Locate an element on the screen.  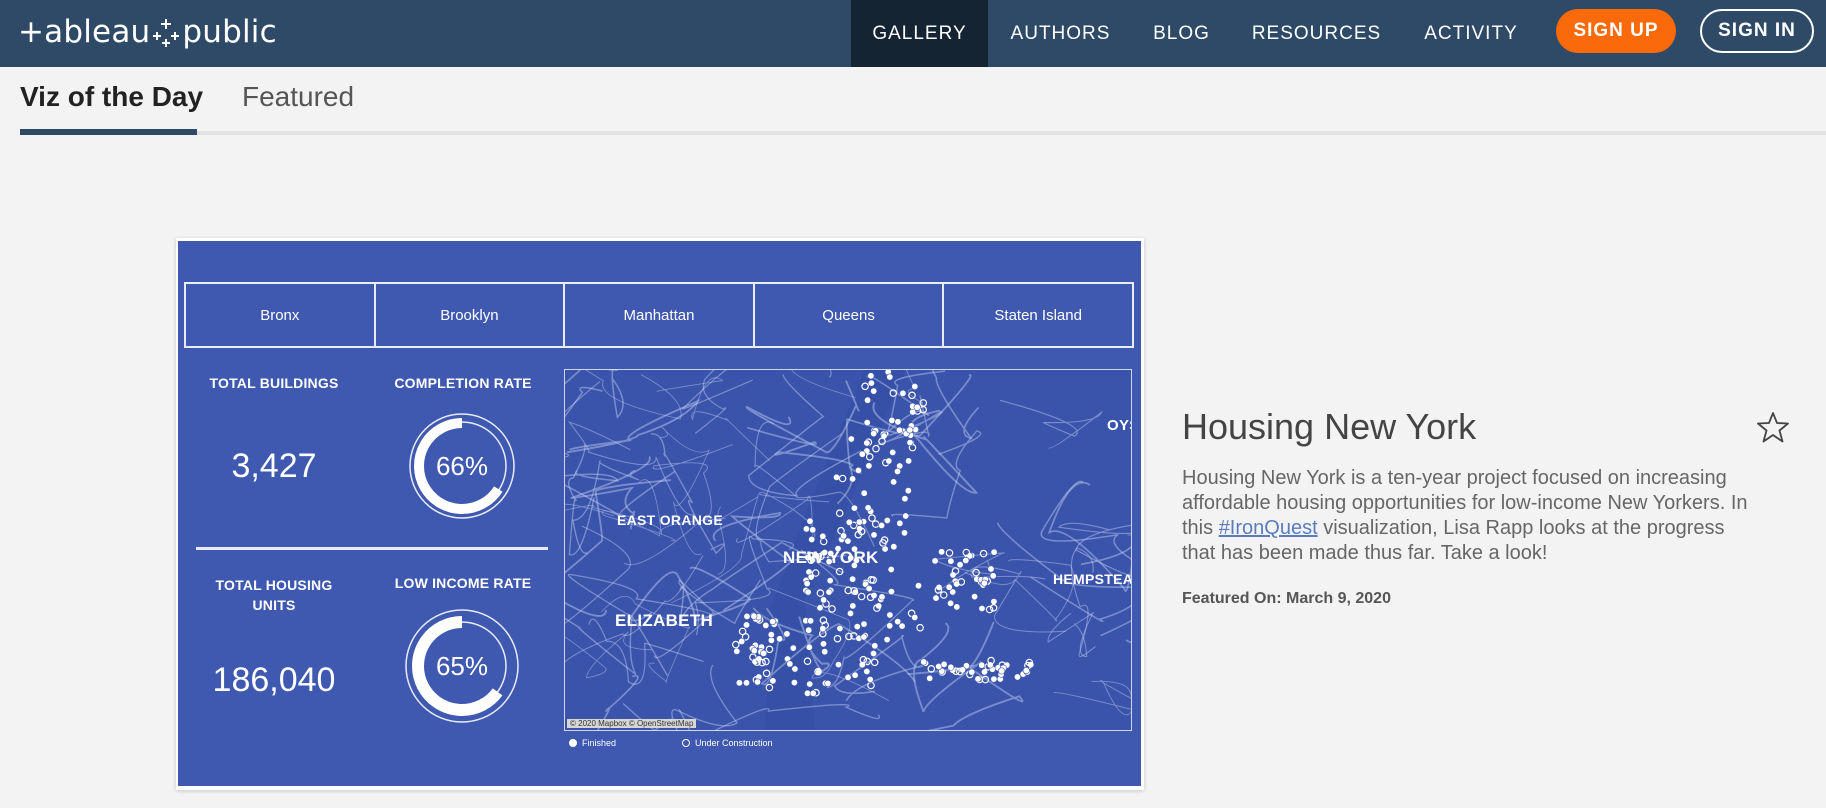
viz-title: Housing New York is located at coordinates (1329, 427).